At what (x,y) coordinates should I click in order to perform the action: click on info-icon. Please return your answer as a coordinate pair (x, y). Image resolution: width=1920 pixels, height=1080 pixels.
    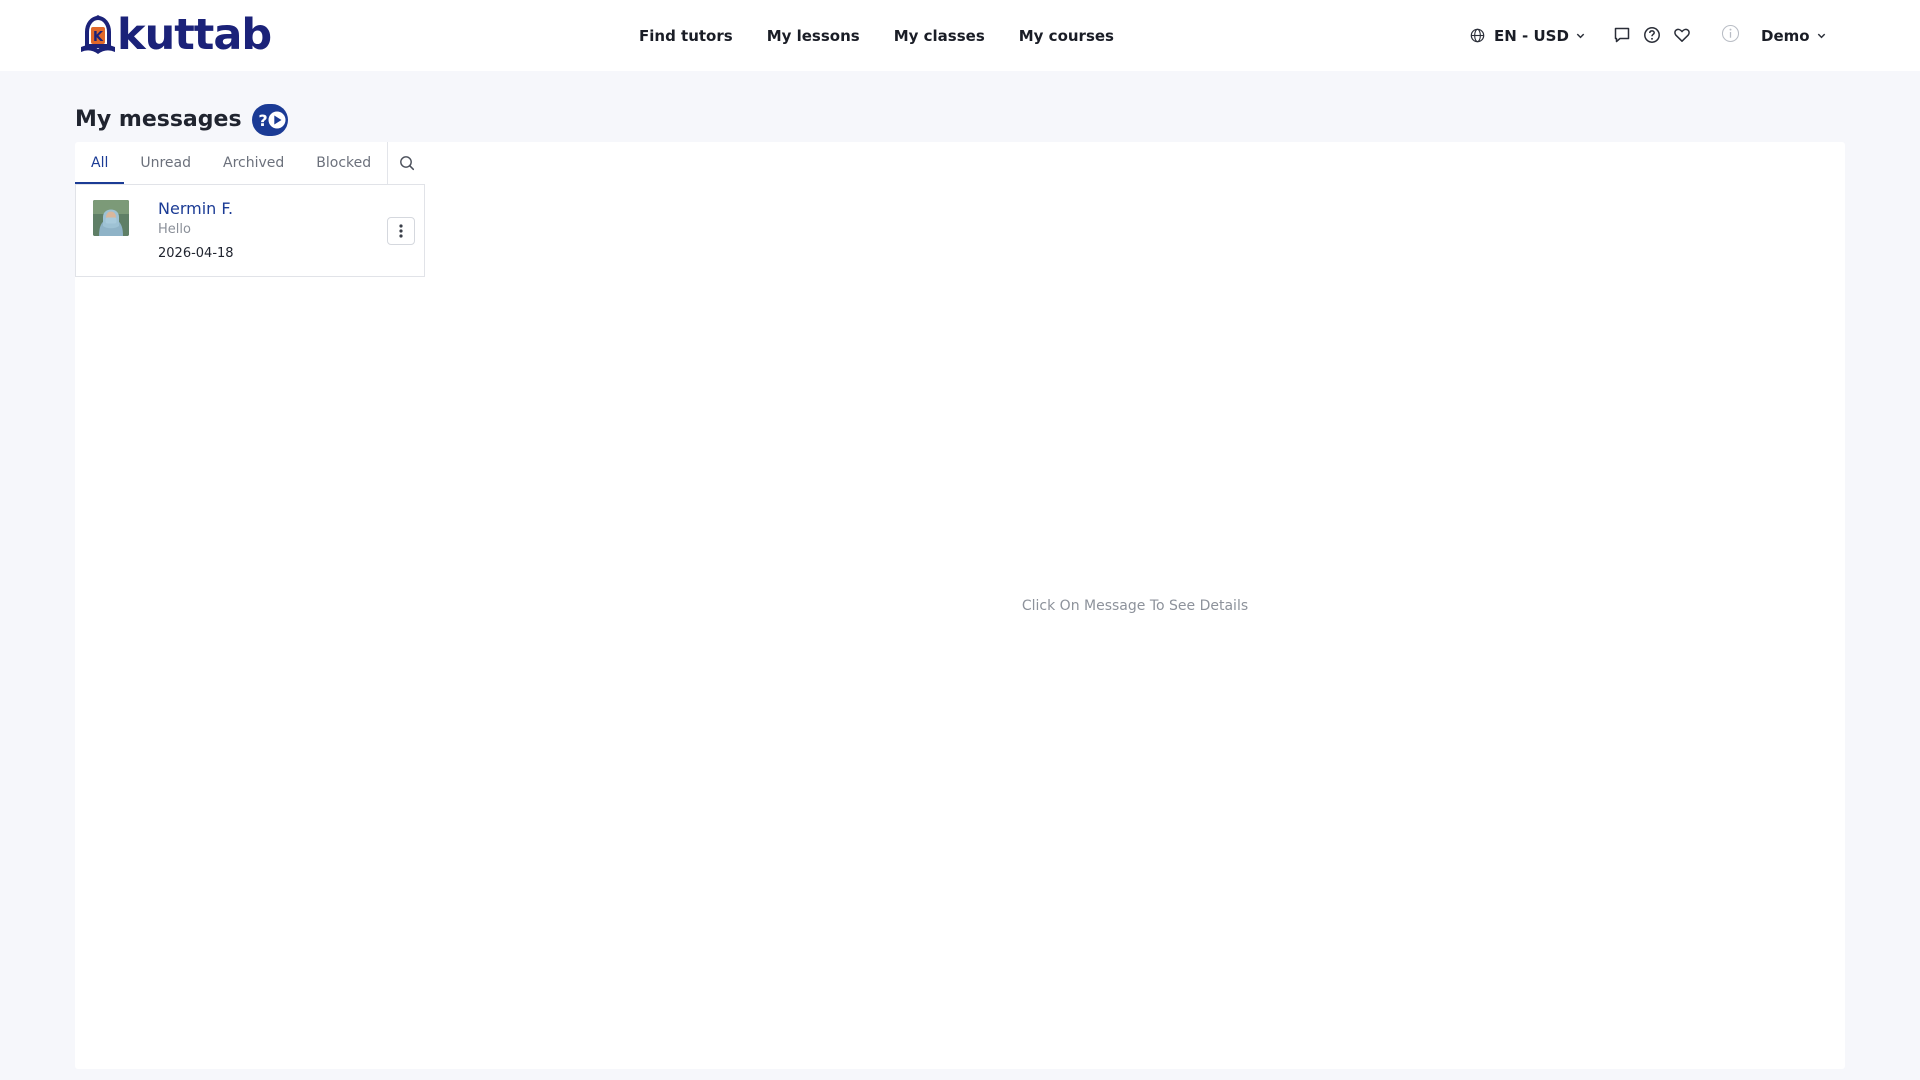
    Looking at the image, I should click on (1730, 33).